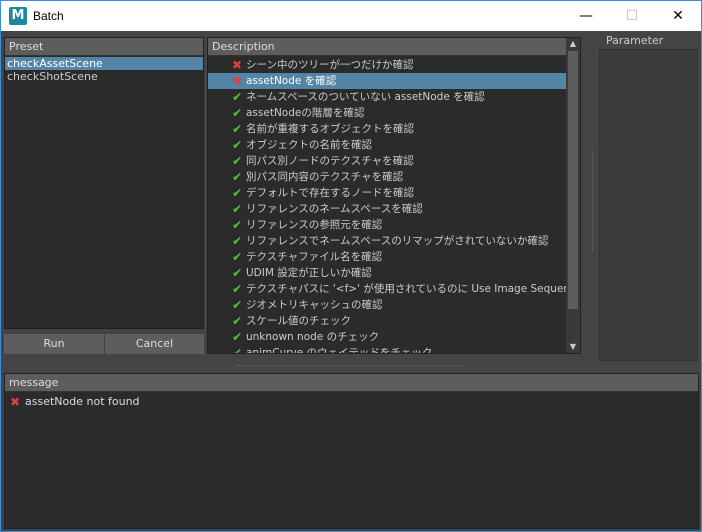 This screenshot has height=532, width=702. Describe the element at coordinates (351, 383) in the screenshot. I see `message-header: message` at that location.